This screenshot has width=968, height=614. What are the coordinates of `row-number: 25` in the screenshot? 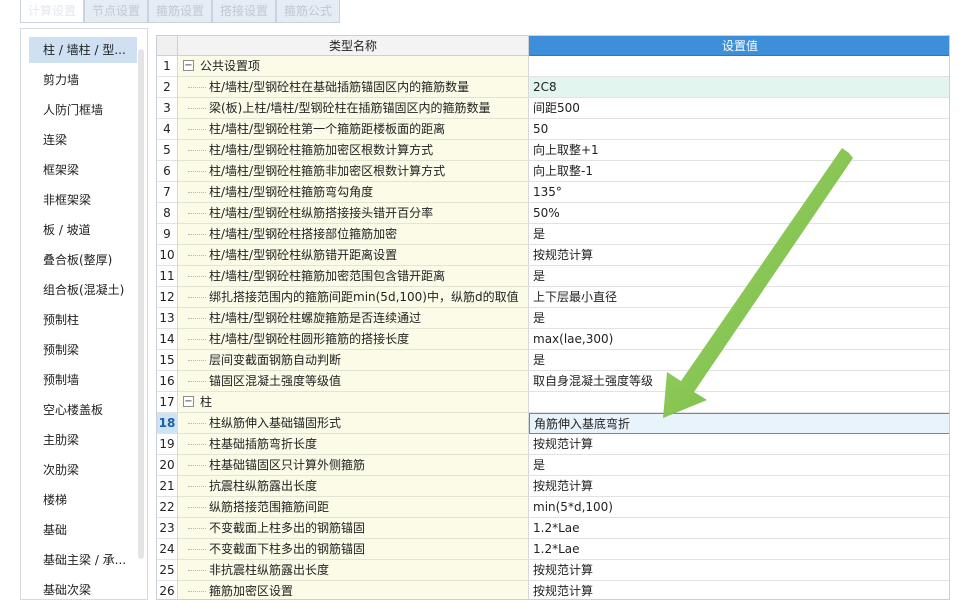 It's located at (167, 570).